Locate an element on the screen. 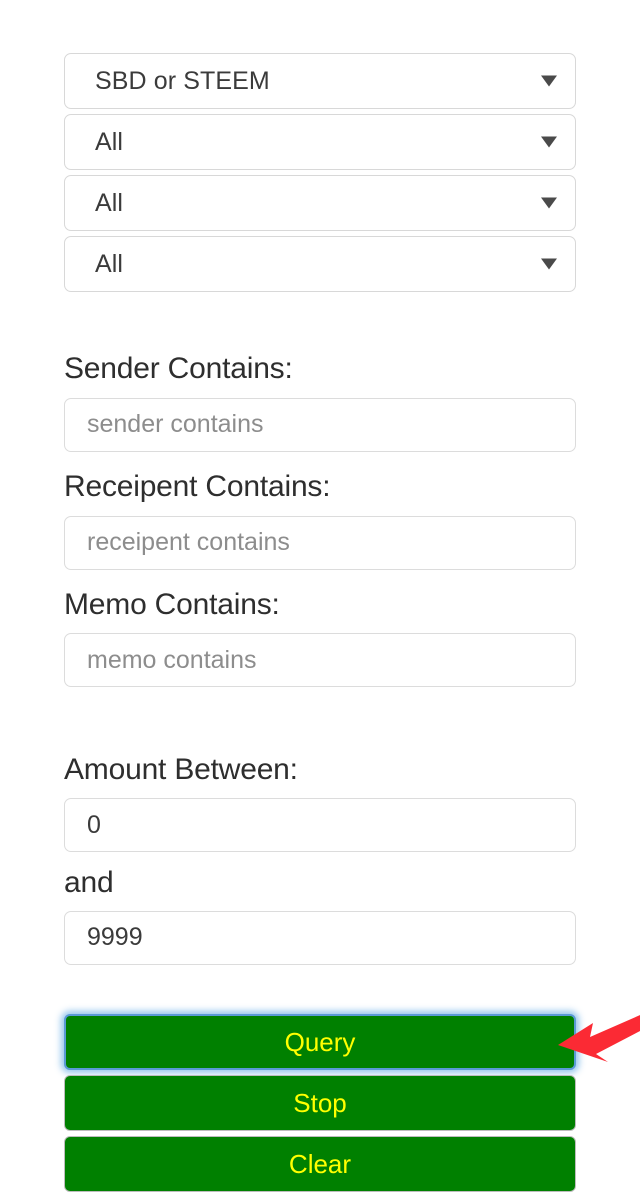 The width and height of the screenshot is (640, 1197). period-select: All is located at coordinates (320, 264).